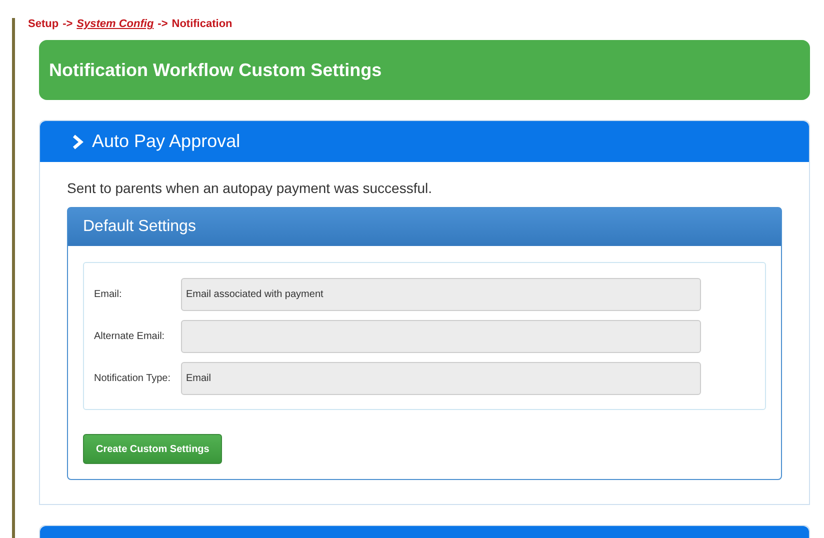 The width and height of the screenshot is (824, 538). What do you see at coordinates (78, 142) in the screenshot?
I see `chevron-icon` at bounding box center [78, 142].